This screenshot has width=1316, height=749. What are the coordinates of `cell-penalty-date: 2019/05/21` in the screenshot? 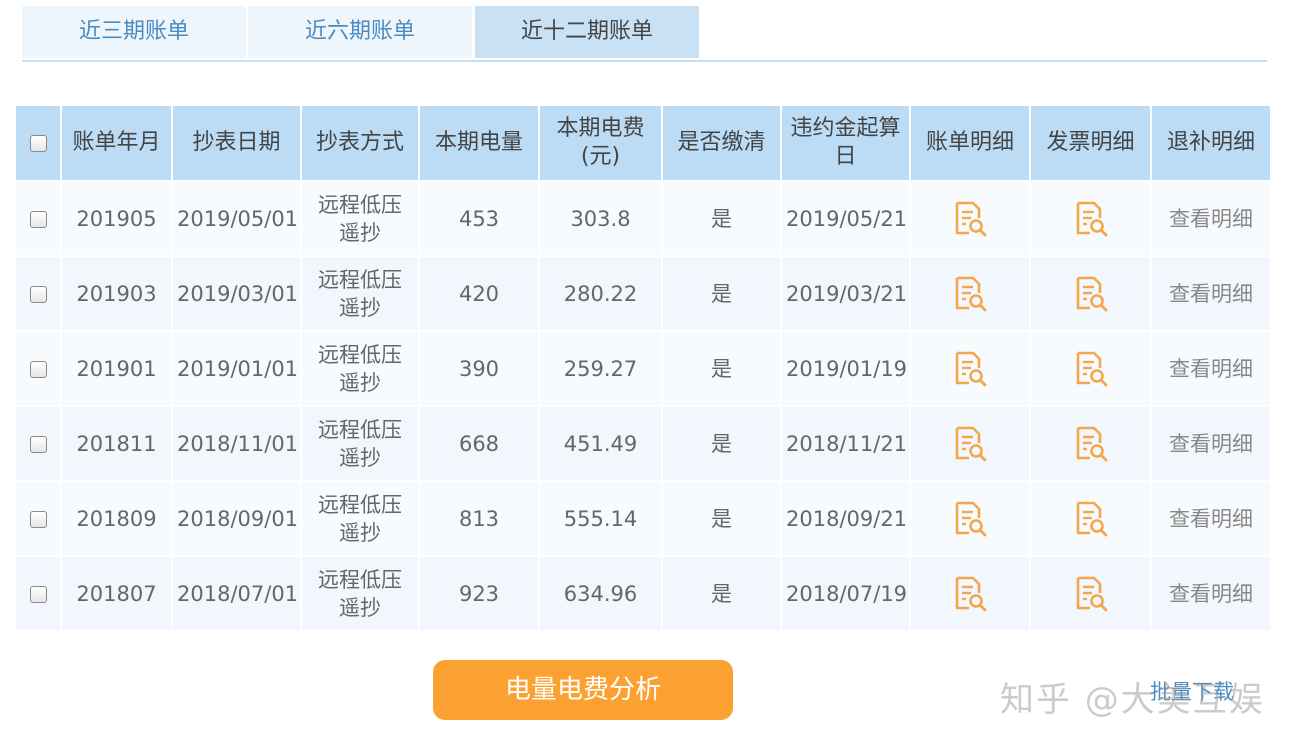 It's located at (846, 218).